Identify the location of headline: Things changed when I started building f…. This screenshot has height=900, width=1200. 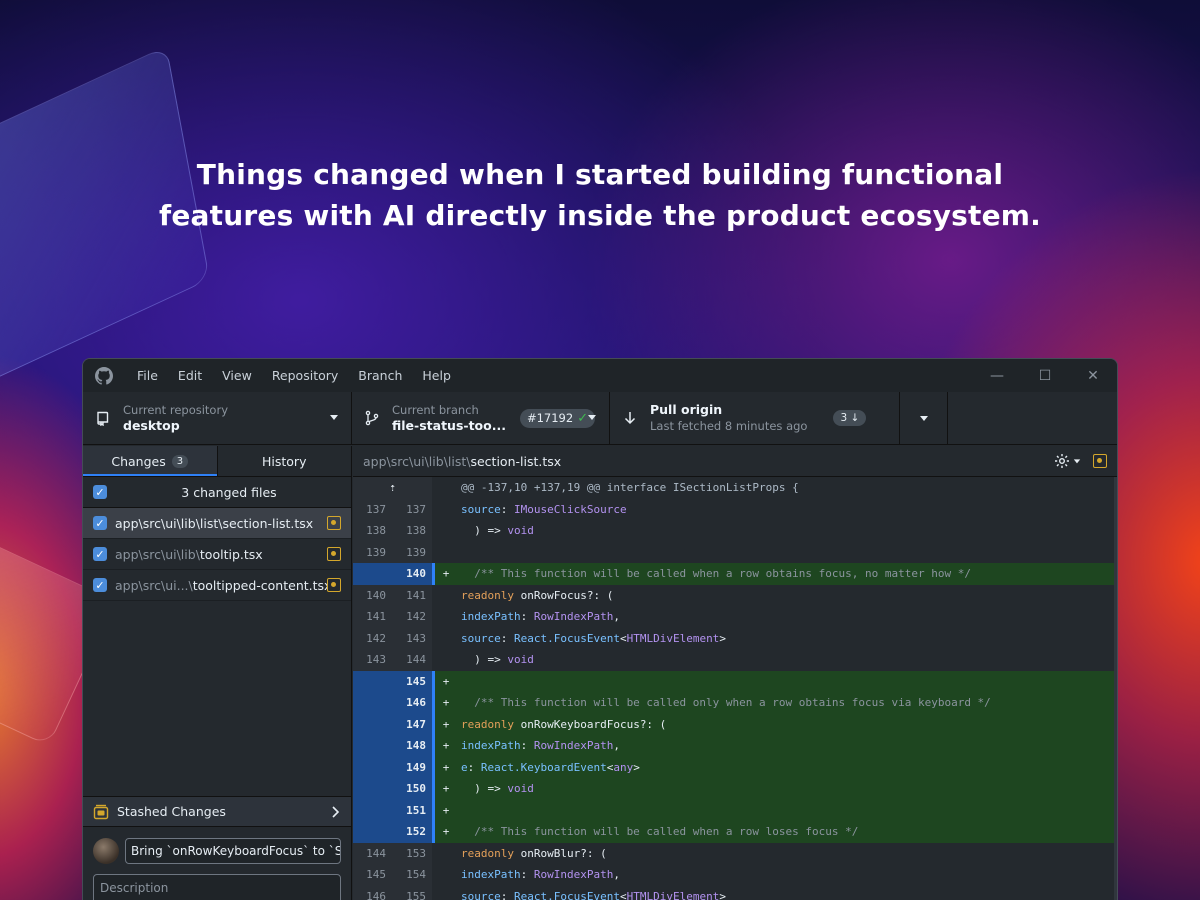
(600, 195).